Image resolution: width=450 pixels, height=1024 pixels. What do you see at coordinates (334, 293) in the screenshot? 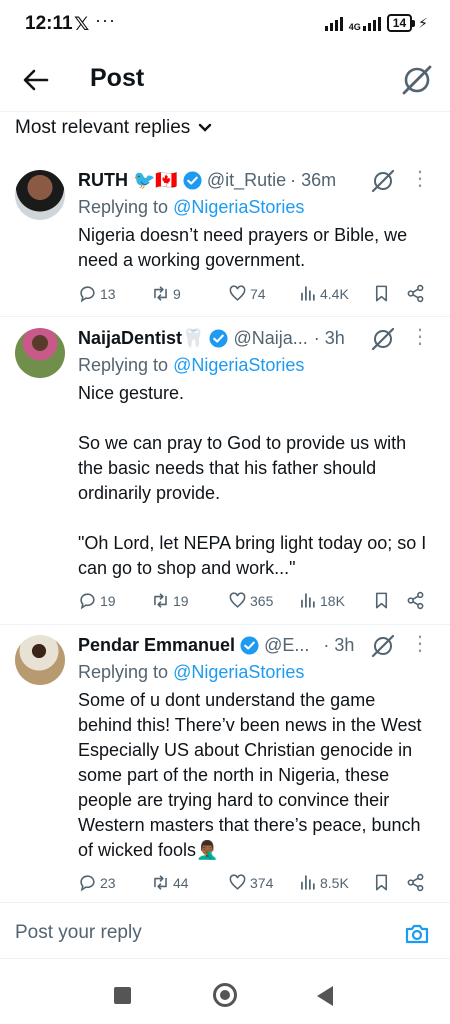
I see `view-count: 4.4K` at bounding box center [334, 293].